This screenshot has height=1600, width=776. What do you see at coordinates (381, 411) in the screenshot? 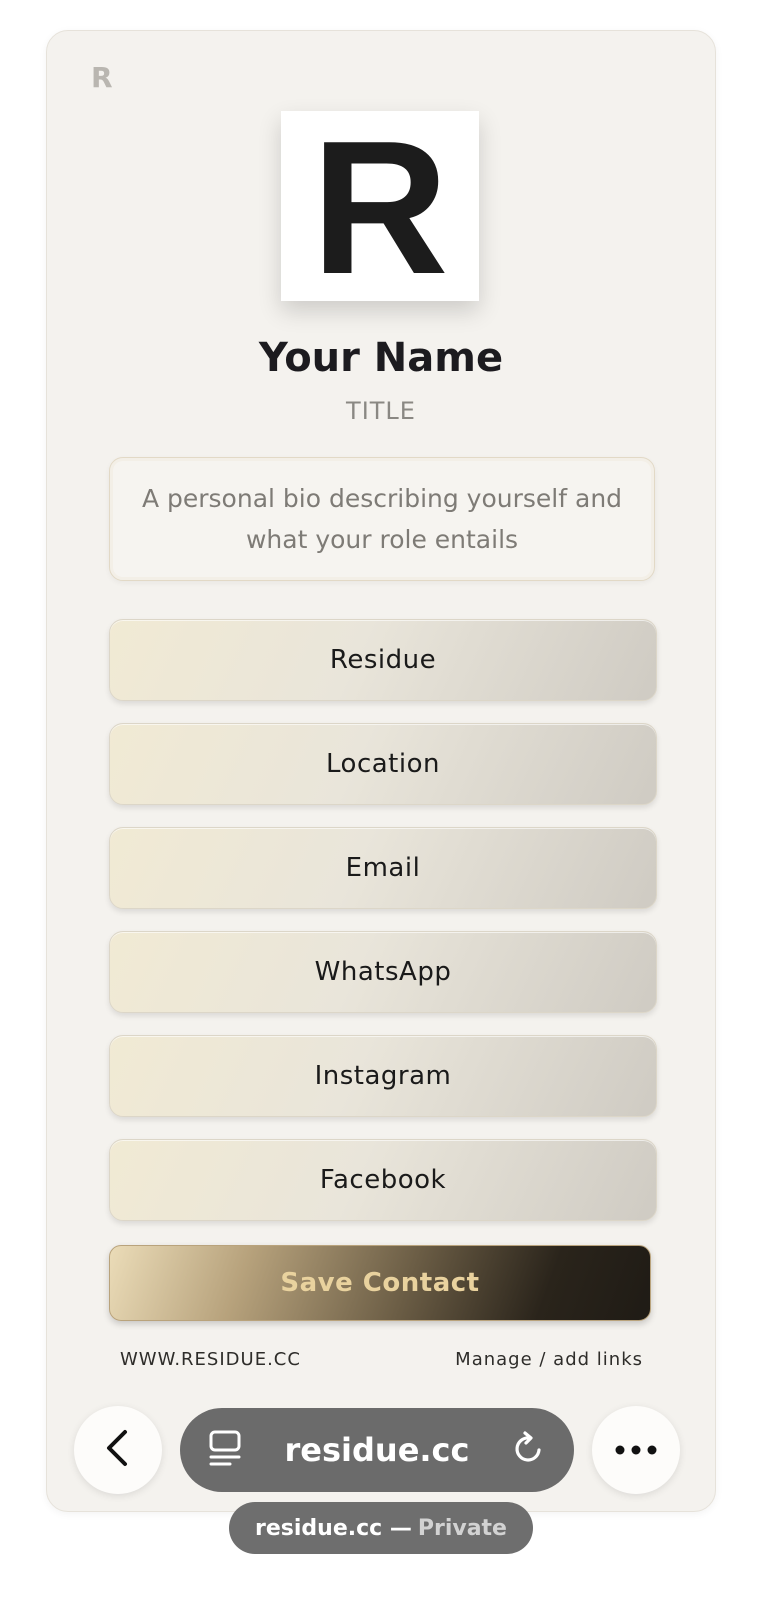
I see `profile-title: TITLE` at bounding box center [381, 411].